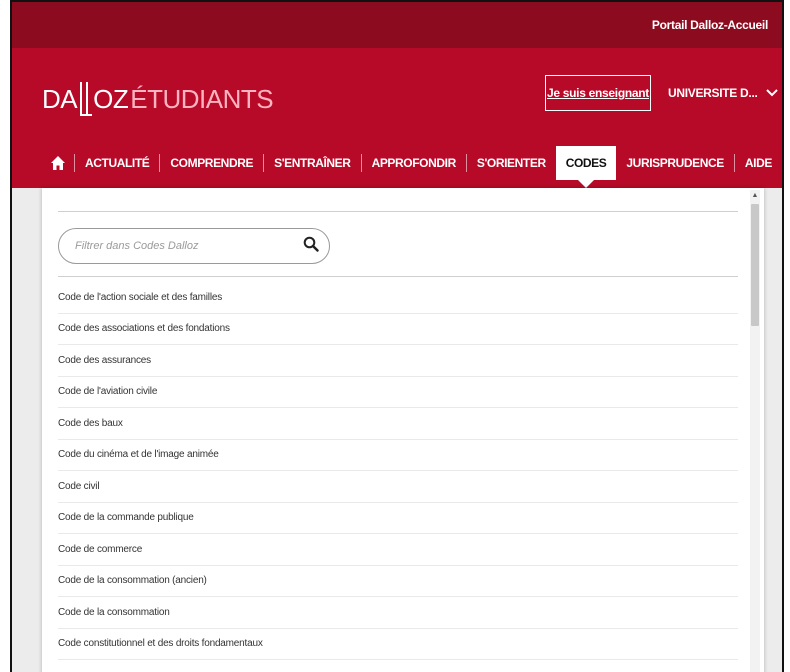 The image size is (790, 672). What do you see at coordinates (211, 163) in the screenshot?
I see `nav-item-comprendre: COMPRENDRE` at bounding box center [211, 163].